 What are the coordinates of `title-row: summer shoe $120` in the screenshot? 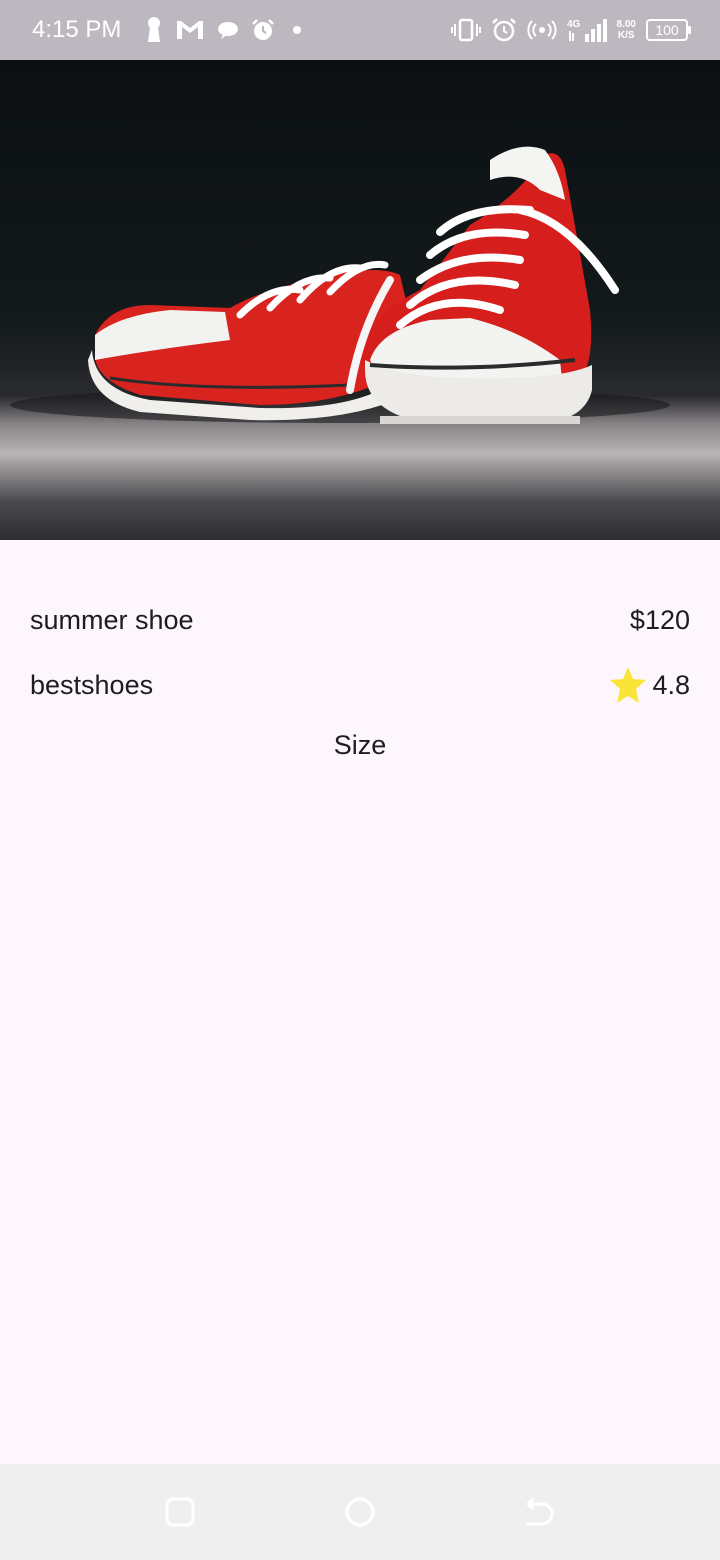 It's located at (360, 620).